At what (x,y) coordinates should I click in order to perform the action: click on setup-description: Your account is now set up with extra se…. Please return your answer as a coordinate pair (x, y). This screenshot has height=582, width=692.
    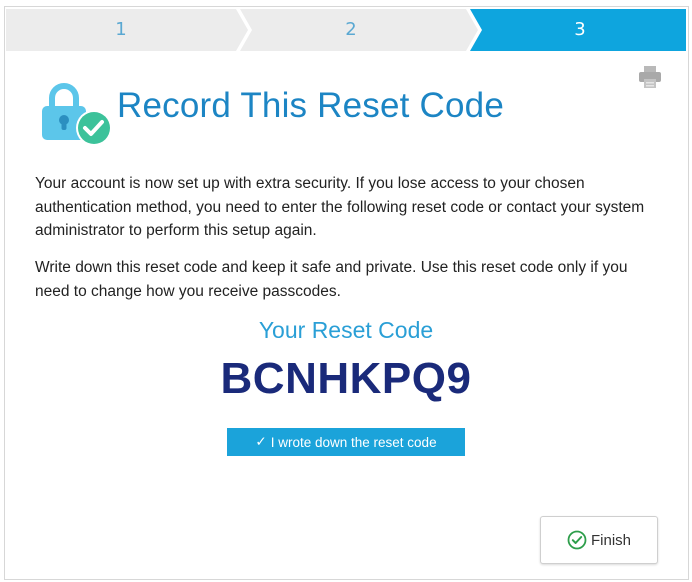
    Looking at the image, I should click on (340, 207).